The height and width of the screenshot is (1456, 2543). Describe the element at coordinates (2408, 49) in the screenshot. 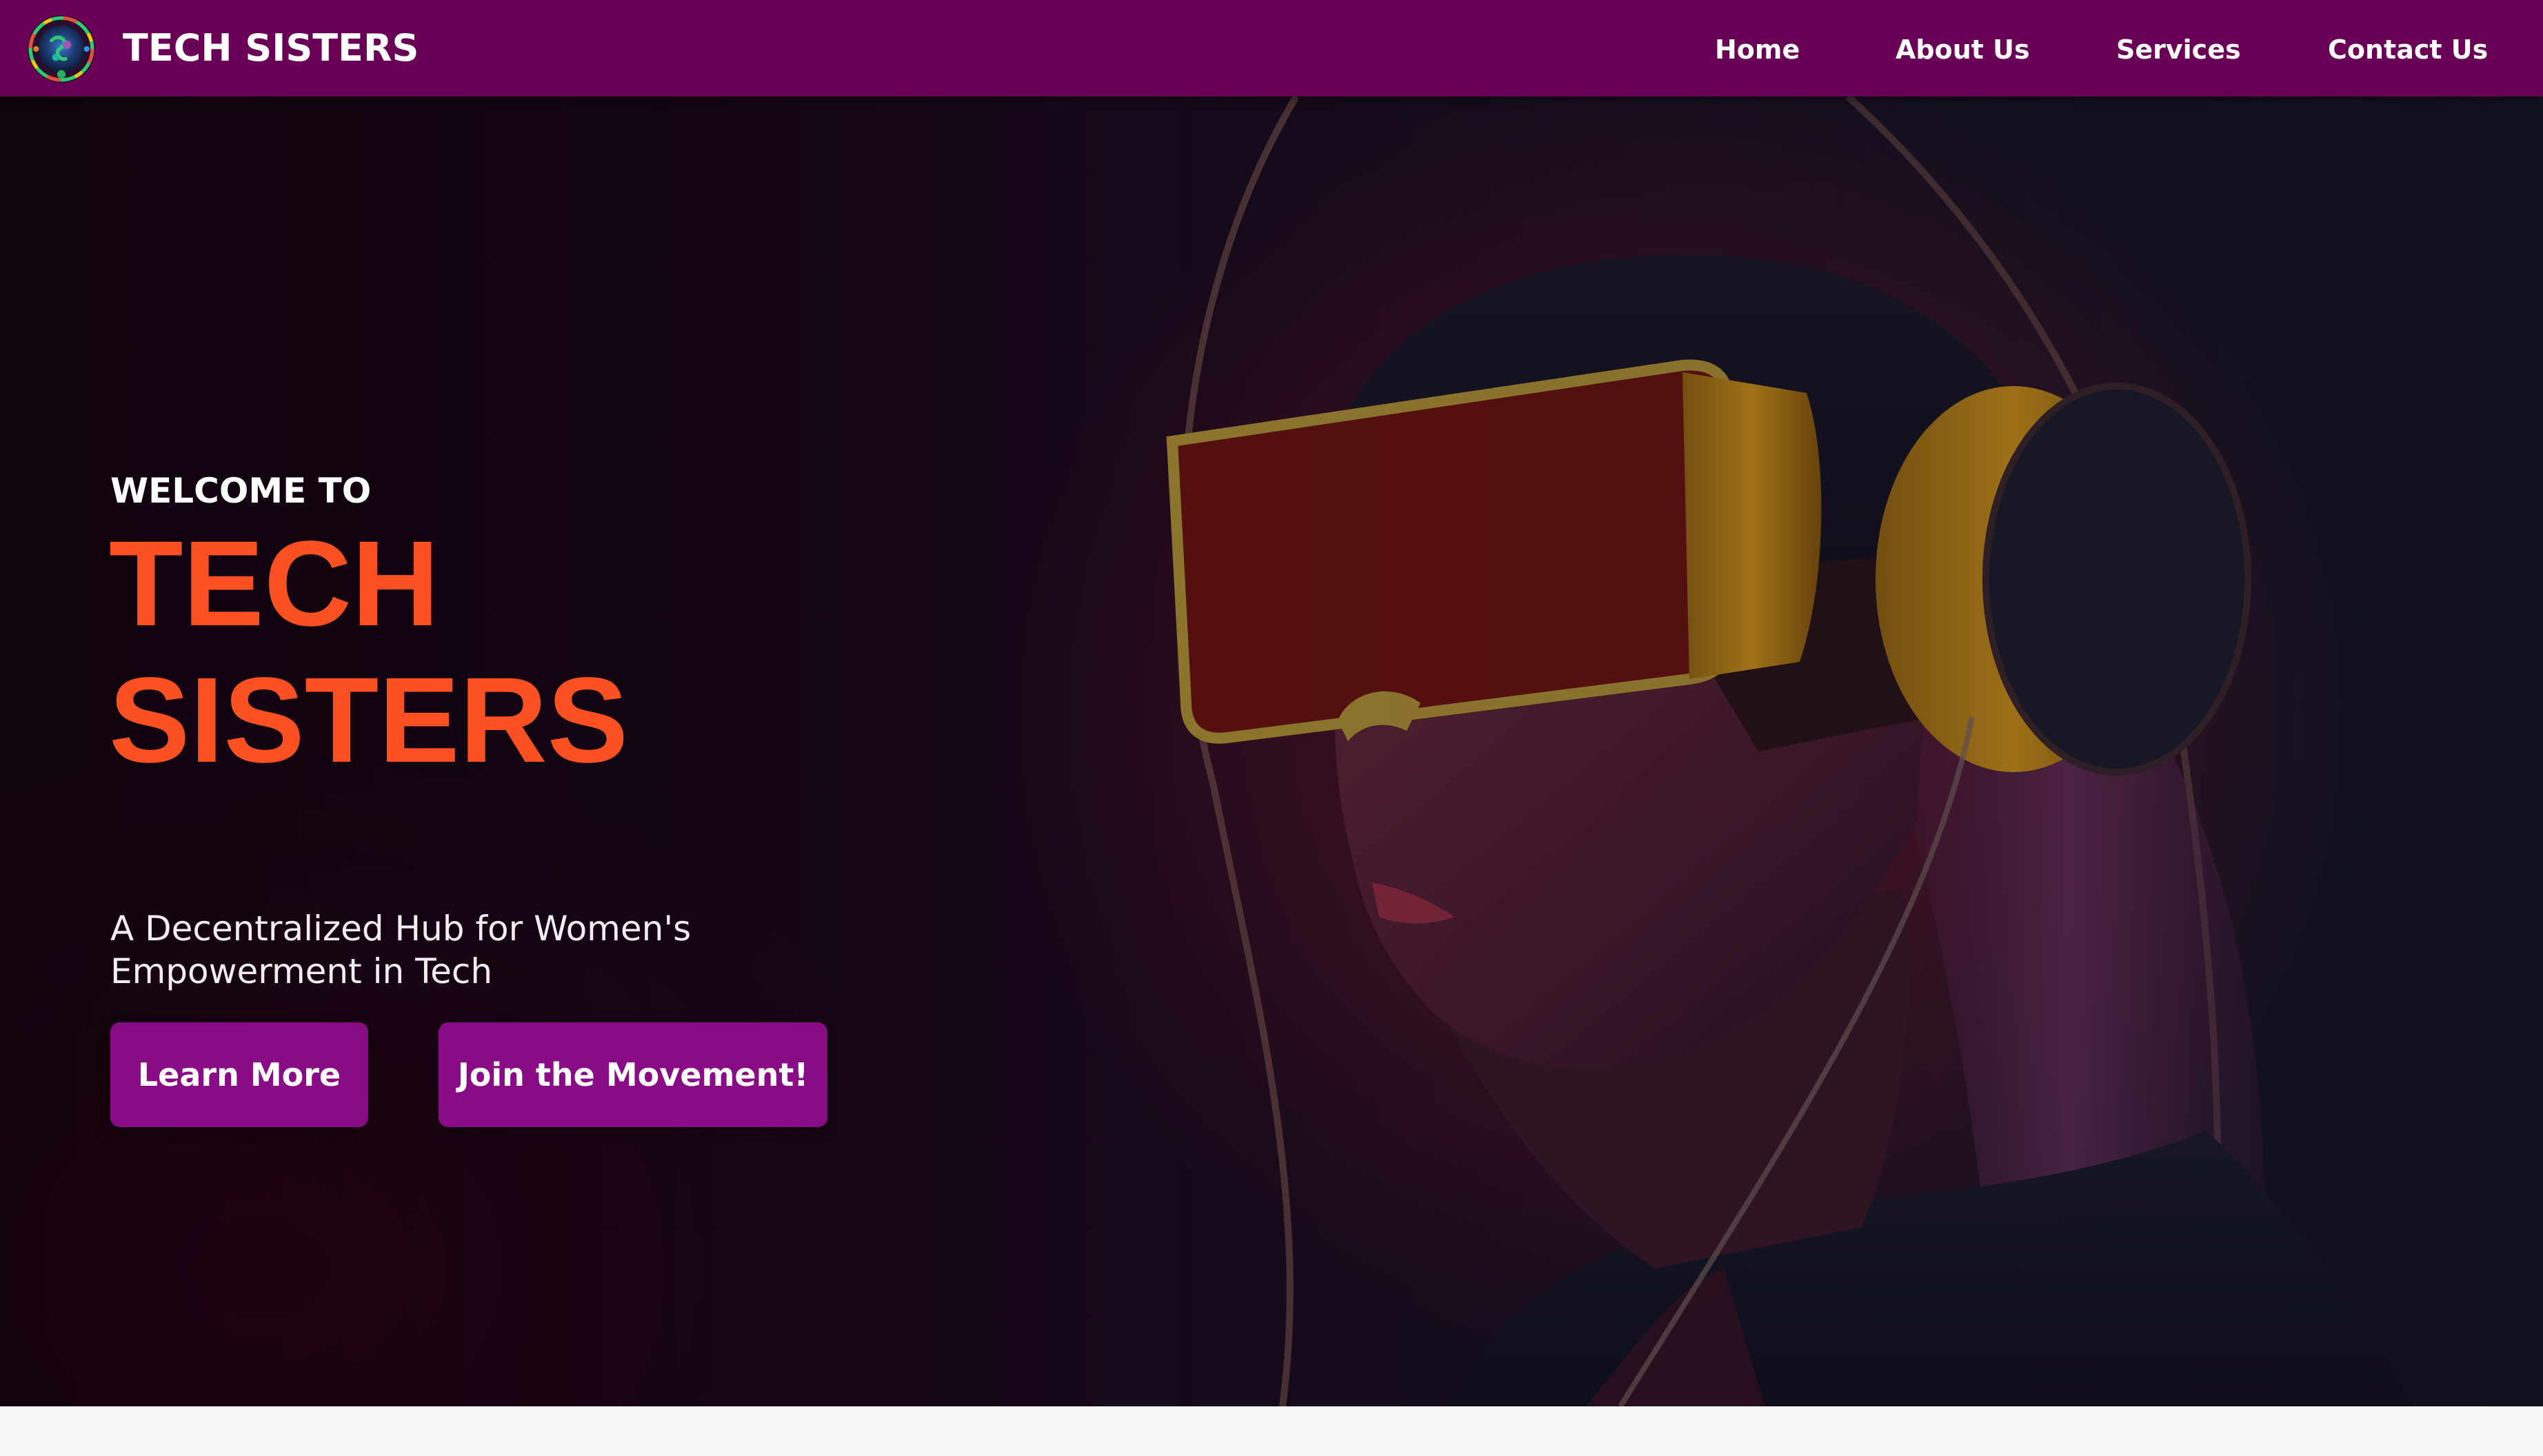

I see `nav-link-contact-us: Contact Us` at that location.